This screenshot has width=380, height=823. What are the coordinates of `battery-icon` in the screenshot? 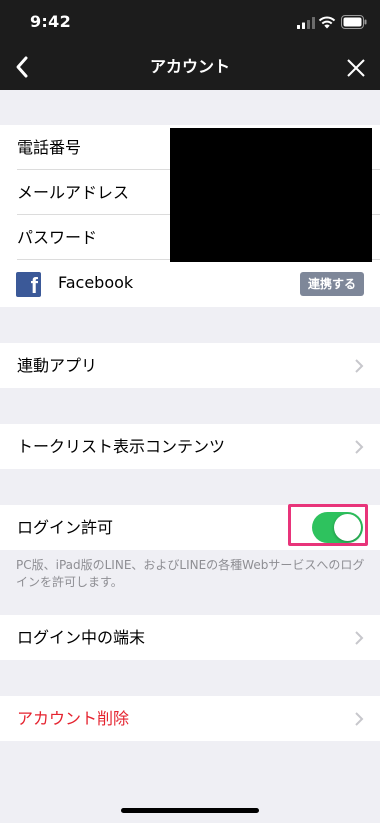 It's located at (354, 22).